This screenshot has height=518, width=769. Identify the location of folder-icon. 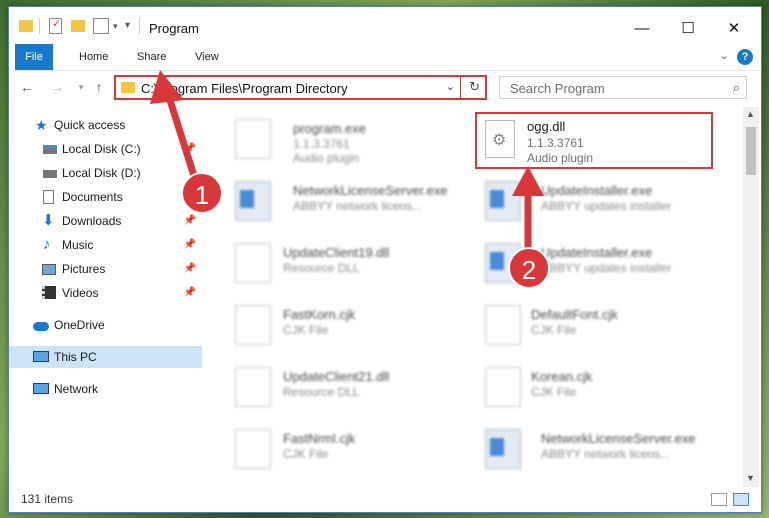
(128, 87).